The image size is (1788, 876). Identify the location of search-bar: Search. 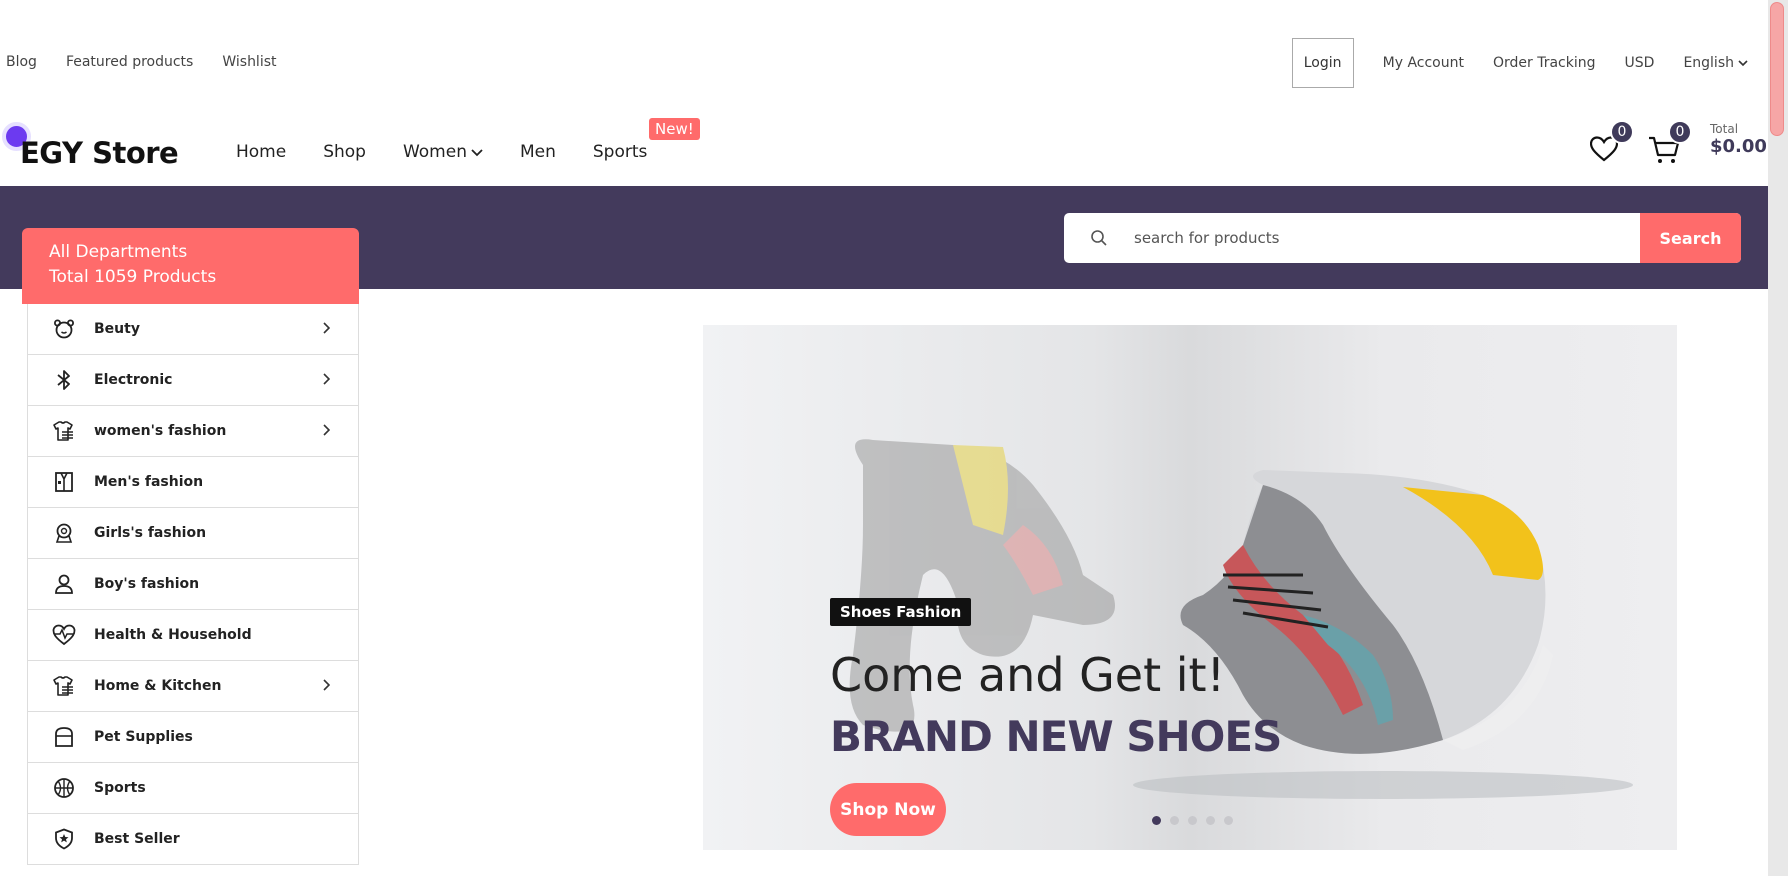
(1402, 238).